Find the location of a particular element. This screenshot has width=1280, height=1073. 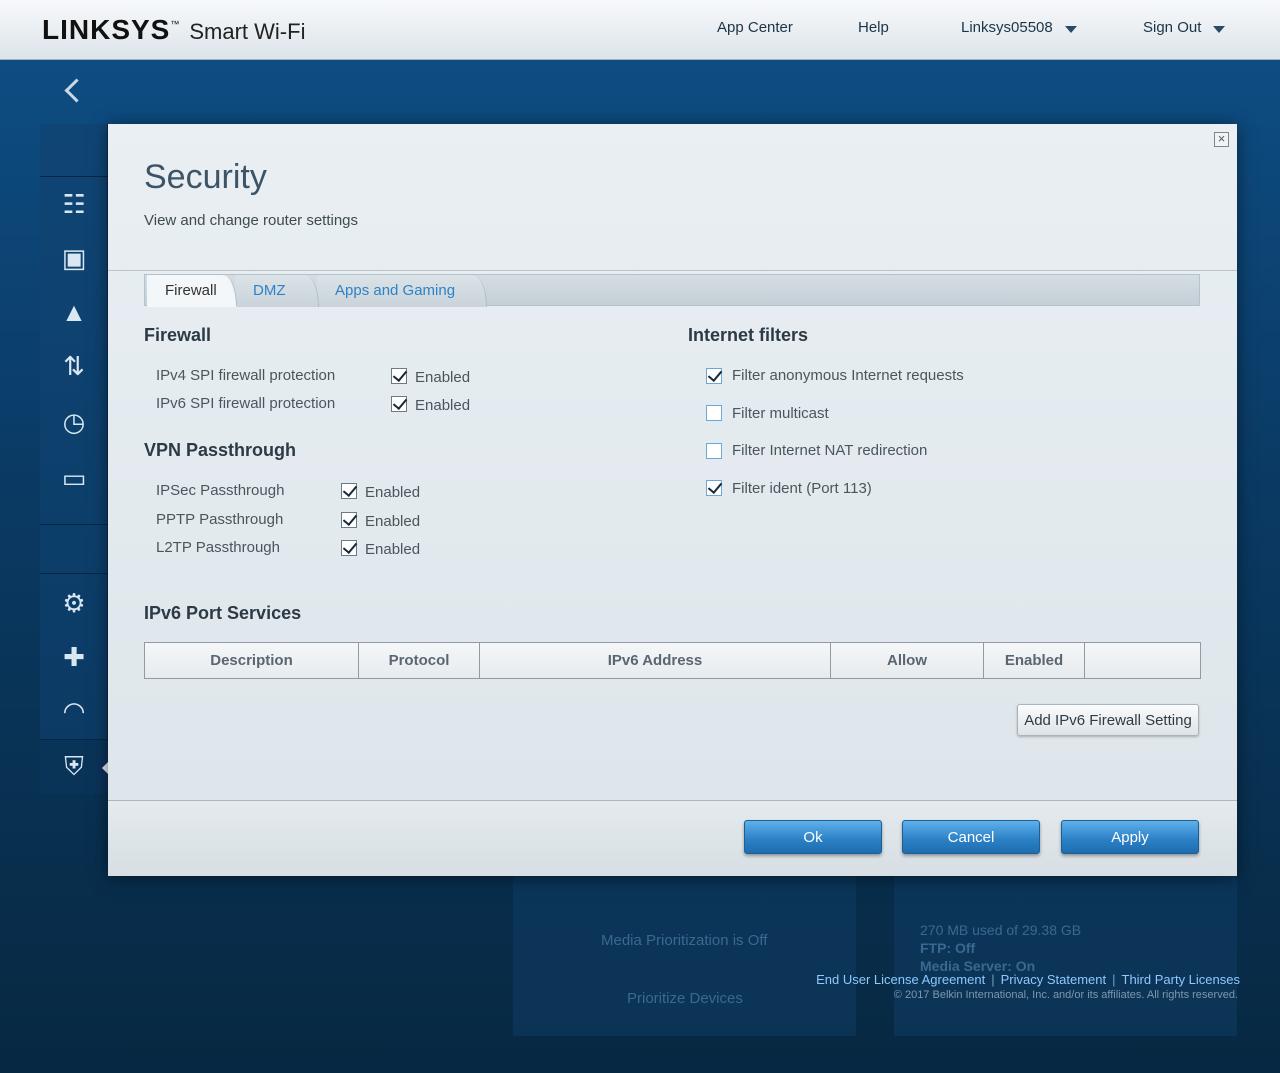

sign-out-label: Sign Out is located at coordinates (1172, 27).